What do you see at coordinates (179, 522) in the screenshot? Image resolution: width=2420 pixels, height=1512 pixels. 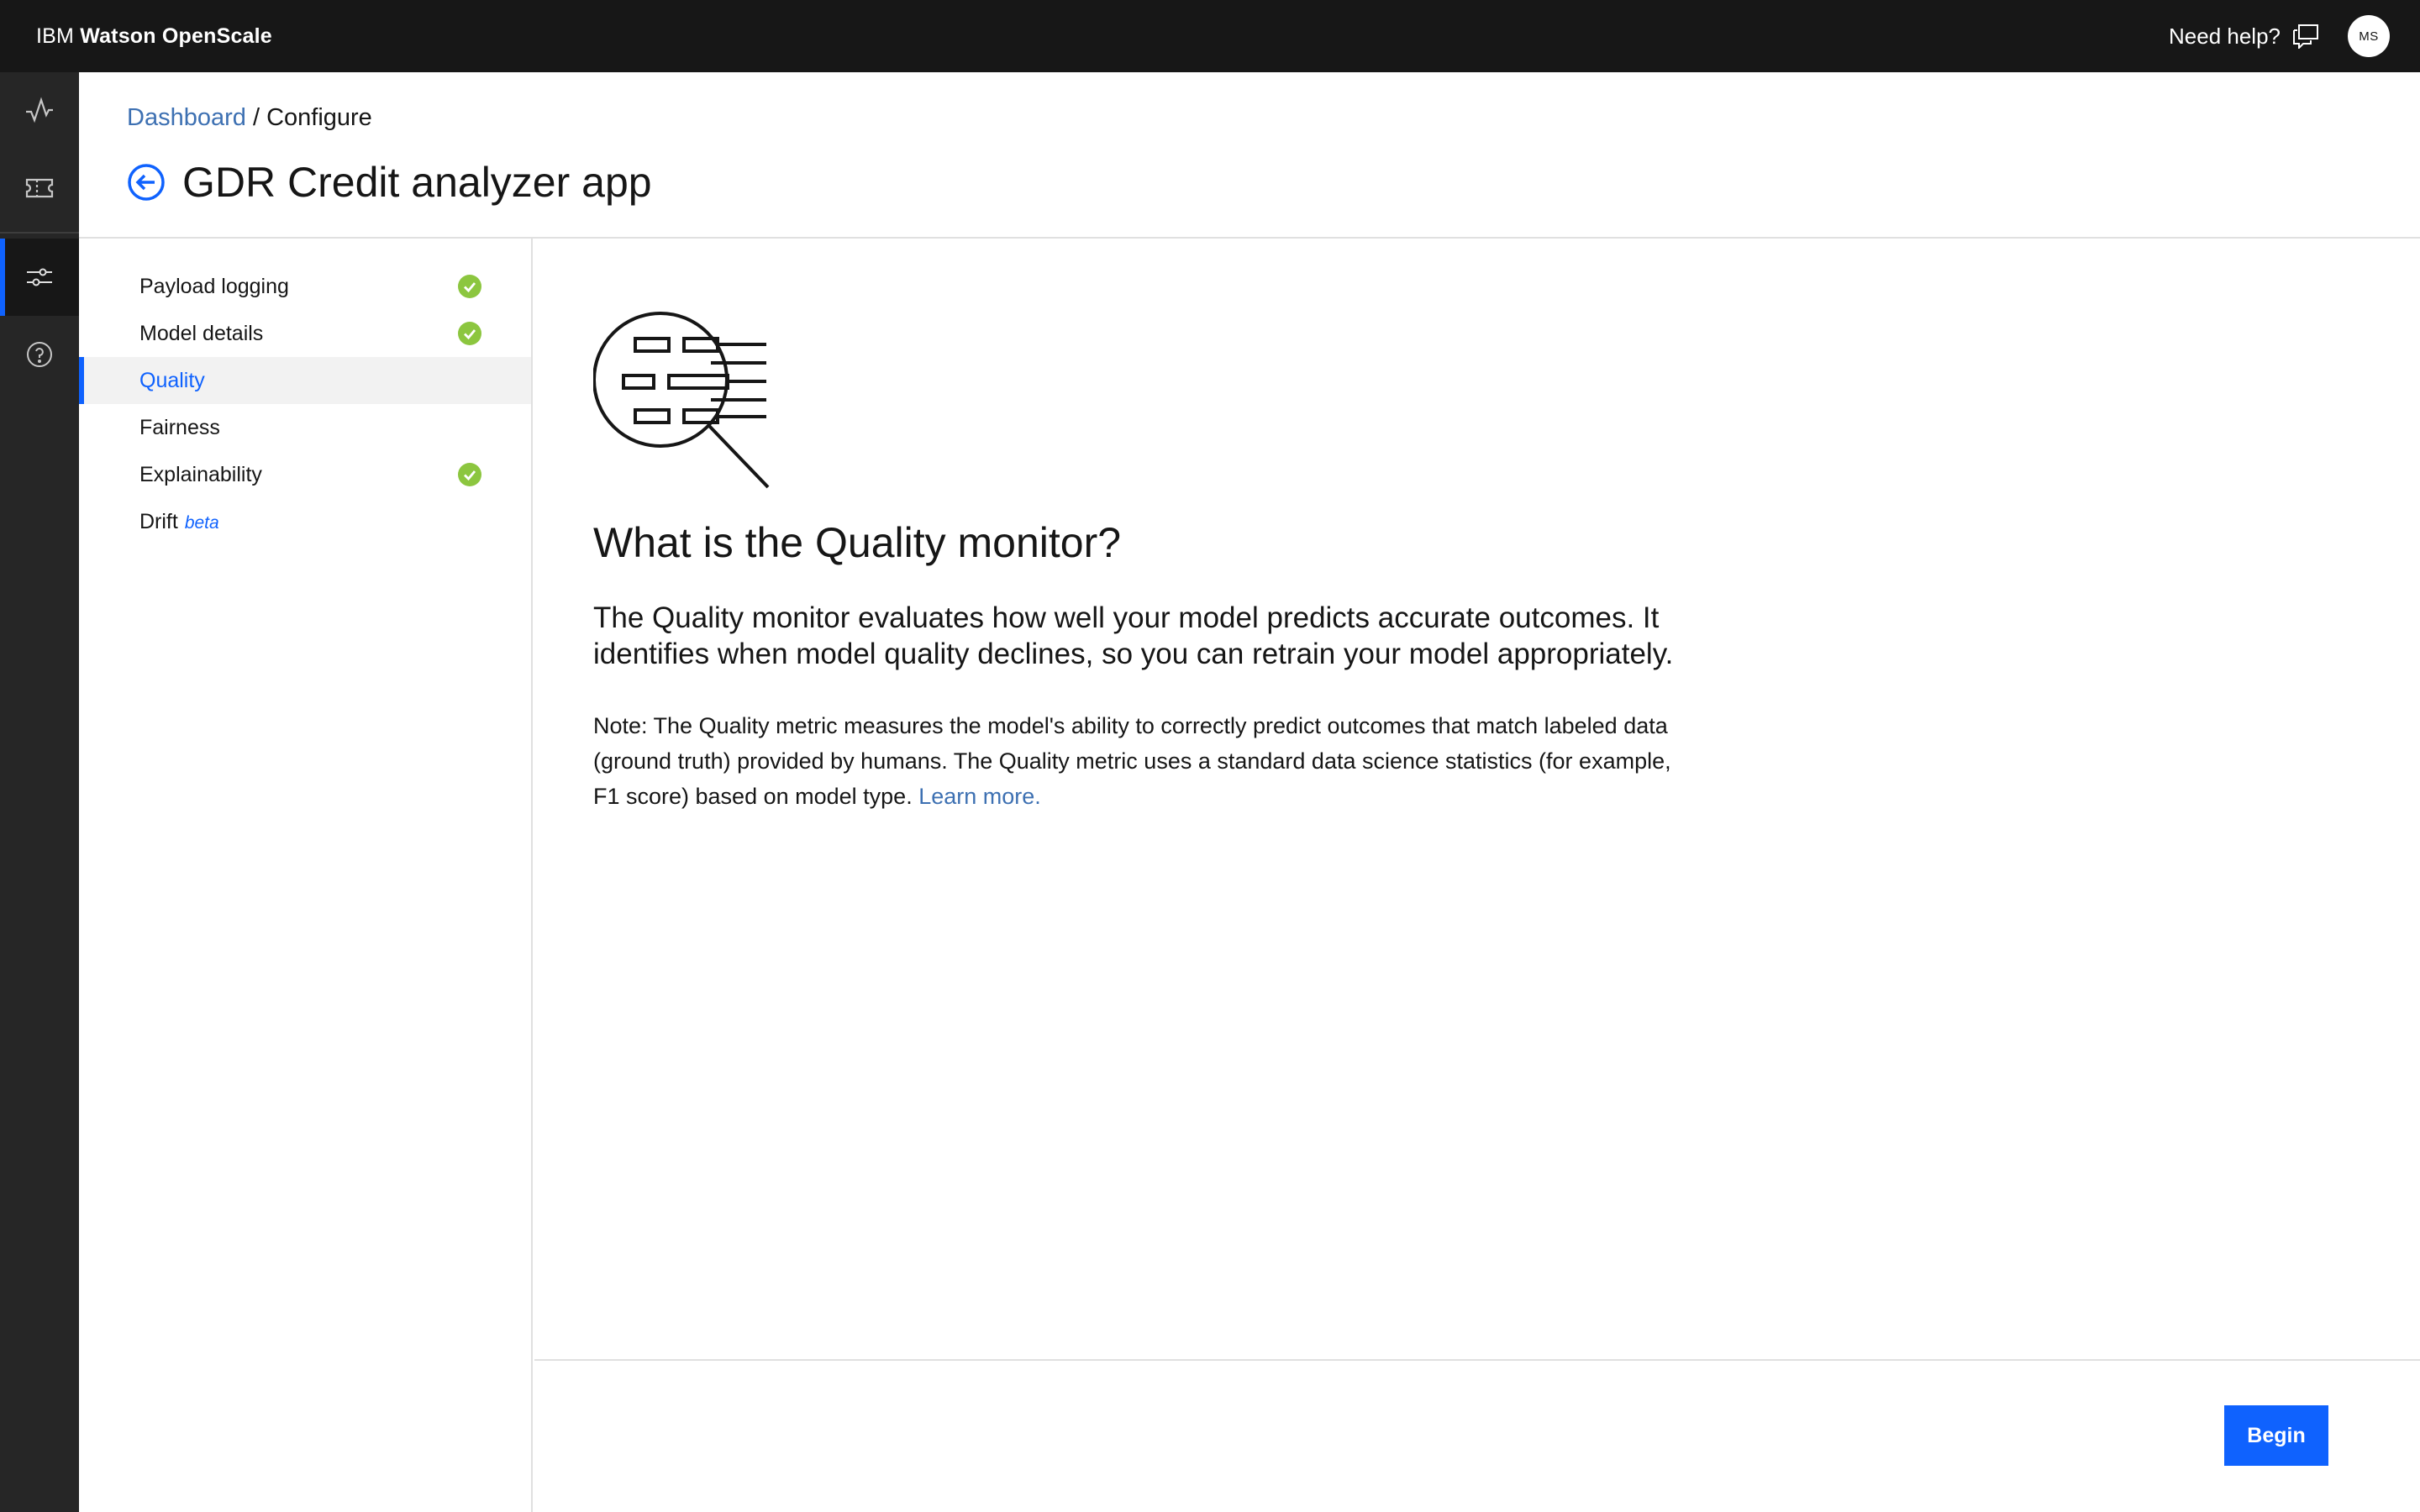 I see `config-nav-label: Drift beta` at bounding box center [179, 522].